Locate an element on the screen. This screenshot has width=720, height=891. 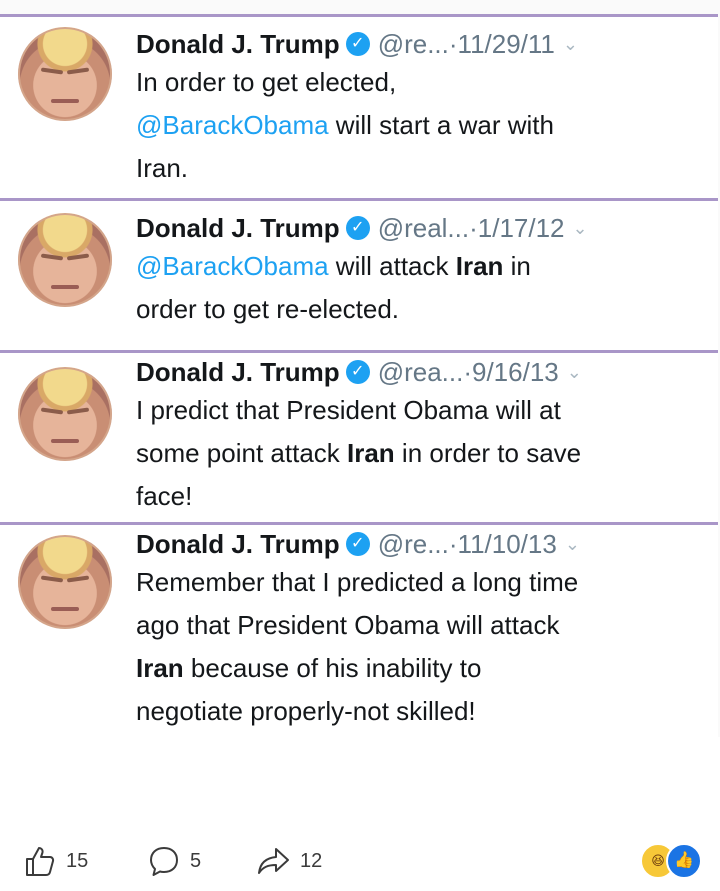
tweet-text-segment: order to get re-elected. is located at coordinates (268, 309).